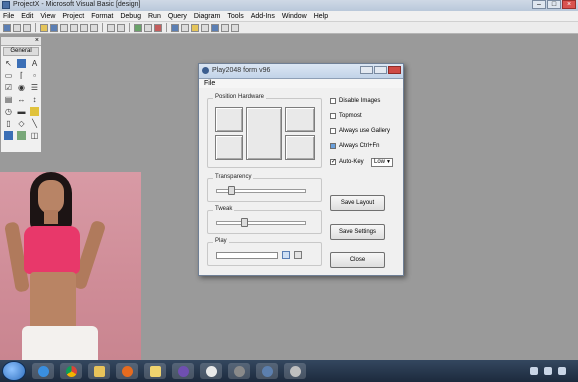 The height and width of the screenshot is (382, 578). What do you see at coordinates (8, 111) in the screenshot?
I see `timer-icon: ◷` at bounding box center [8, 111].